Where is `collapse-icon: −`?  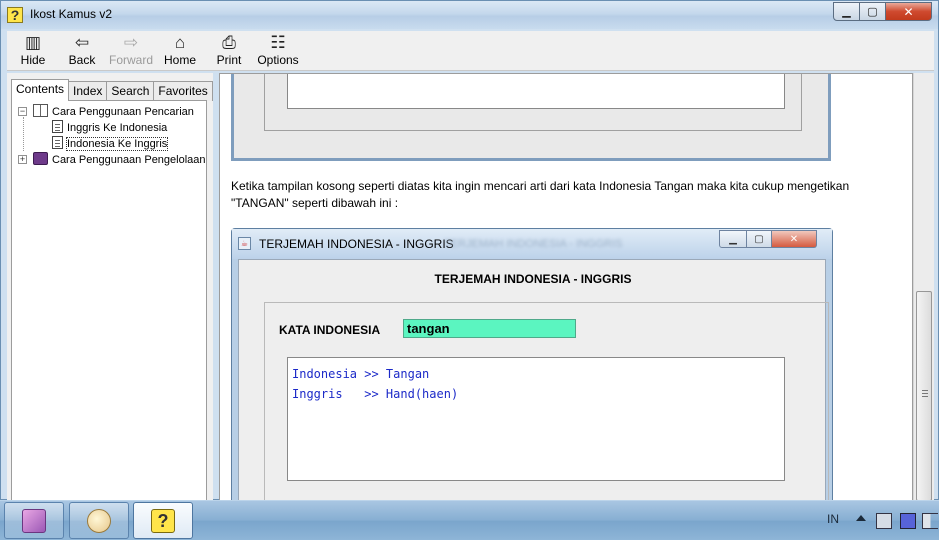 collapse-icon: − is located at coordinates (22, 111).